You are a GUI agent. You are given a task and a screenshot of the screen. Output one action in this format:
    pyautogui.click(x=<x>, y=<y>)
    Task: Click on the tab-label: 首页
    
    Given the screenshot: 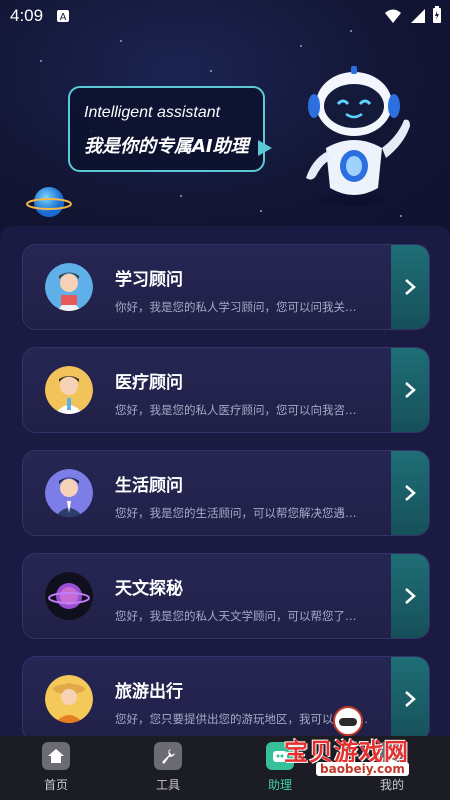 What is the action you would take?
    pyautogui.click(x=55, y=785)
    